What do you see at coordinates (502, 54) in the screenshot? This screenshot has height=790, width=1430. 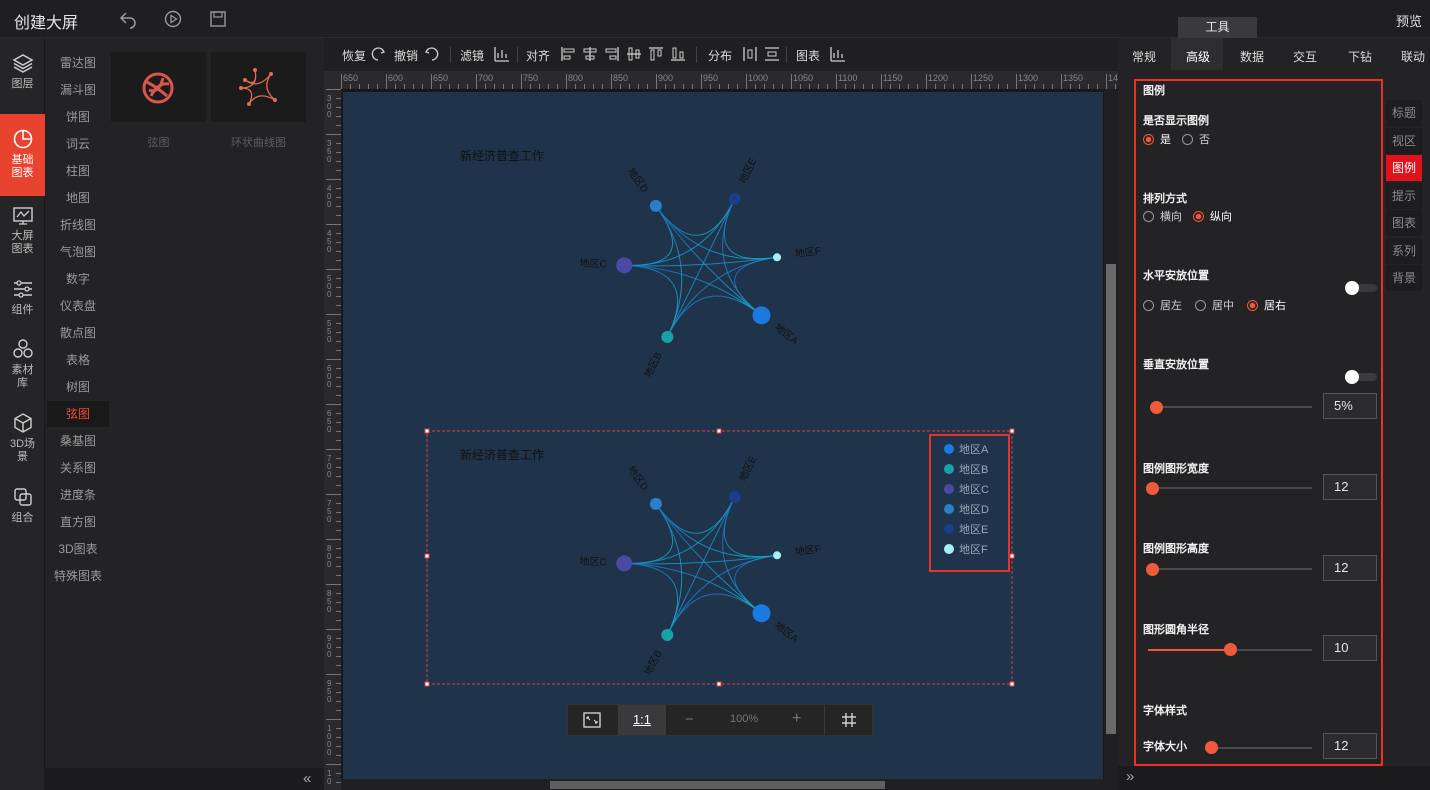 I see `filter-chart-icon` at bounding box center [502, 54].